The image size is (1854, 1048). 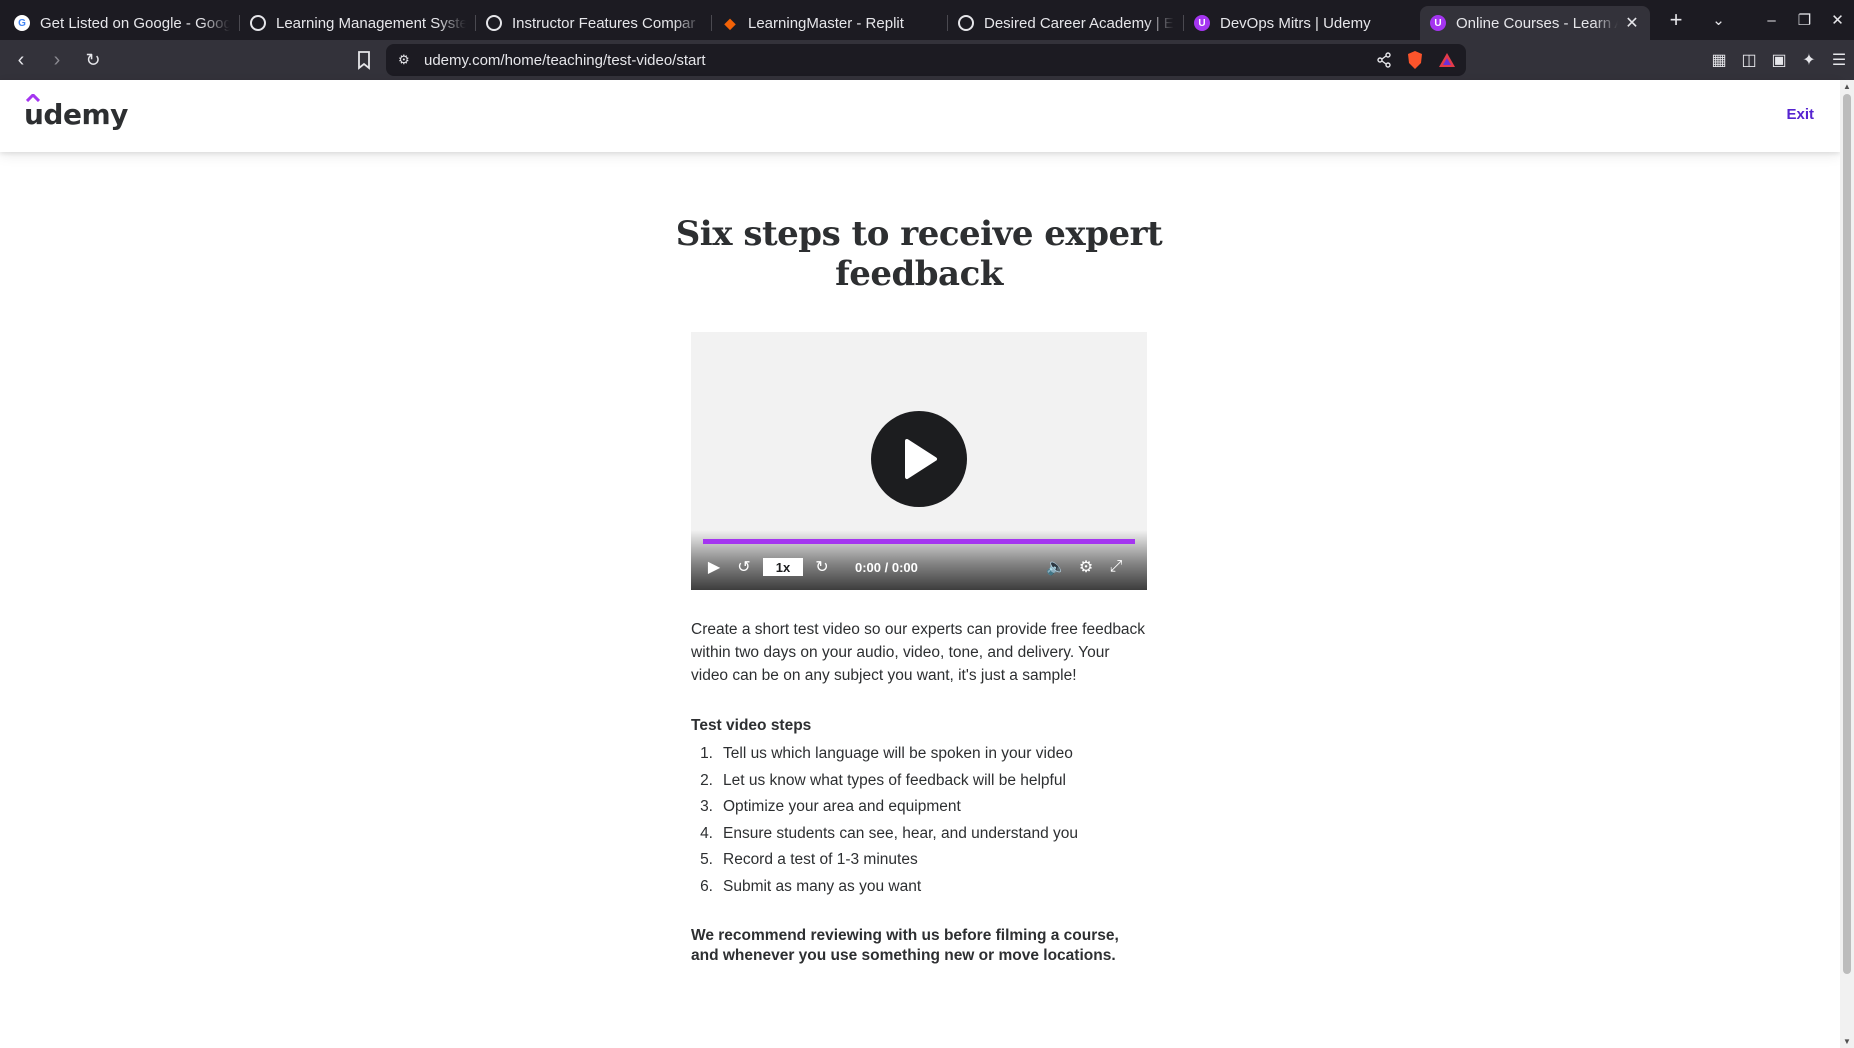 What do you see at coordinates (1809, 60) in the screenshot?
I see `leo-ai-icon: ✦` at bounding box center [1809, 60].